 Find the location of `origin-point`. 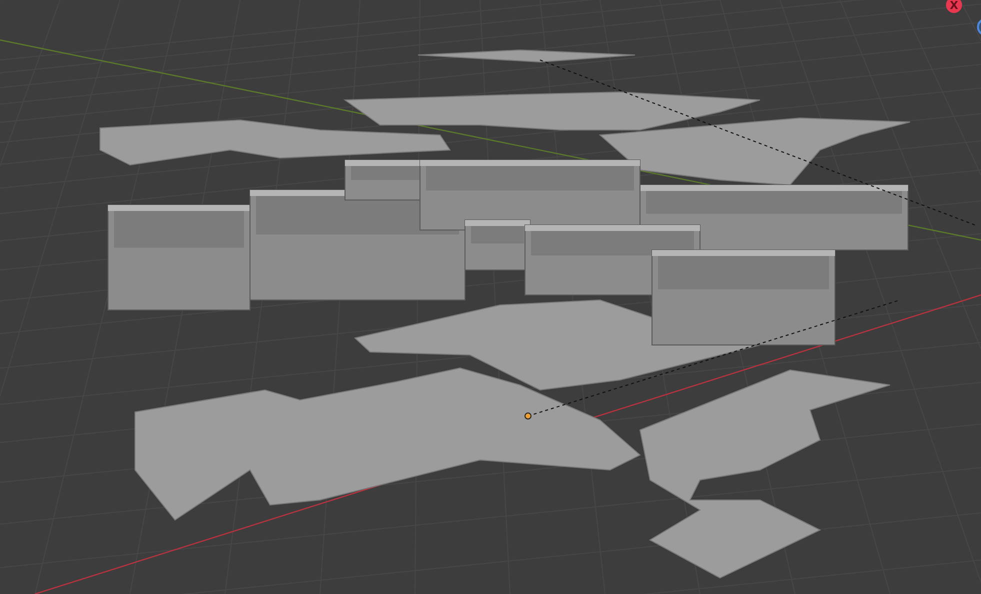

origin-point is located at coordinates (528, 416).